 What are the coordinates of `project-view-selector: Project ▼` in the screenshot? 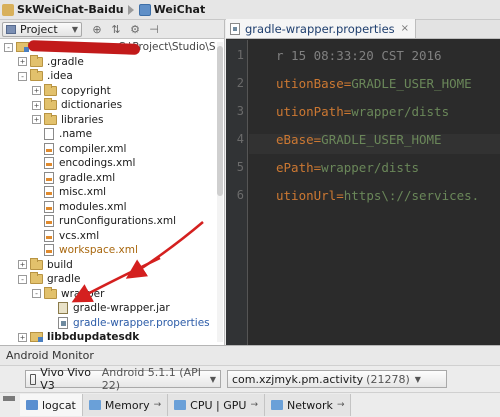 It's located at (42, 29).